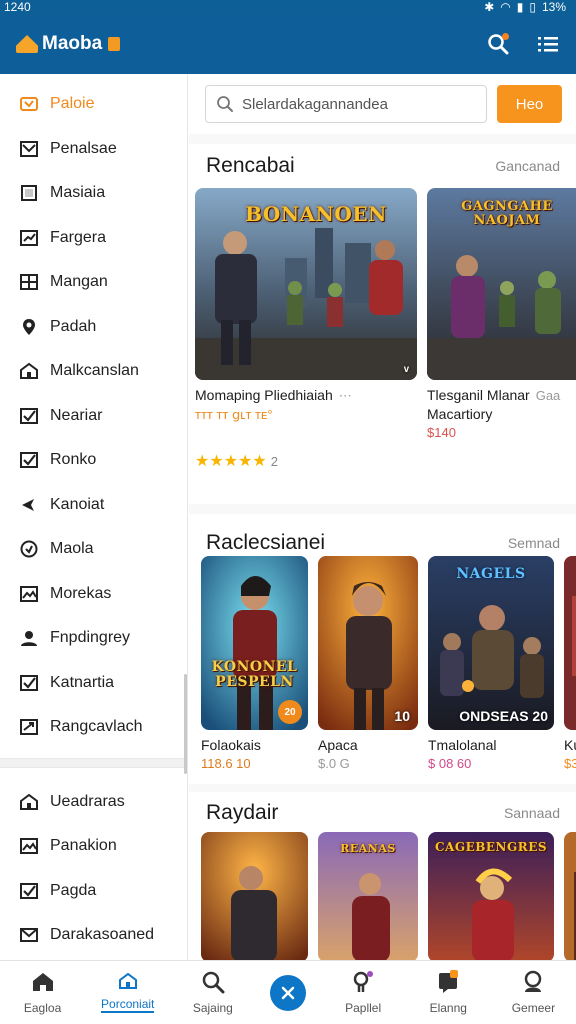 The height and width of the screenshot is (1024, 576). I want to click on bottom-nav-sajaing: Sajaing, so click(213, 992).